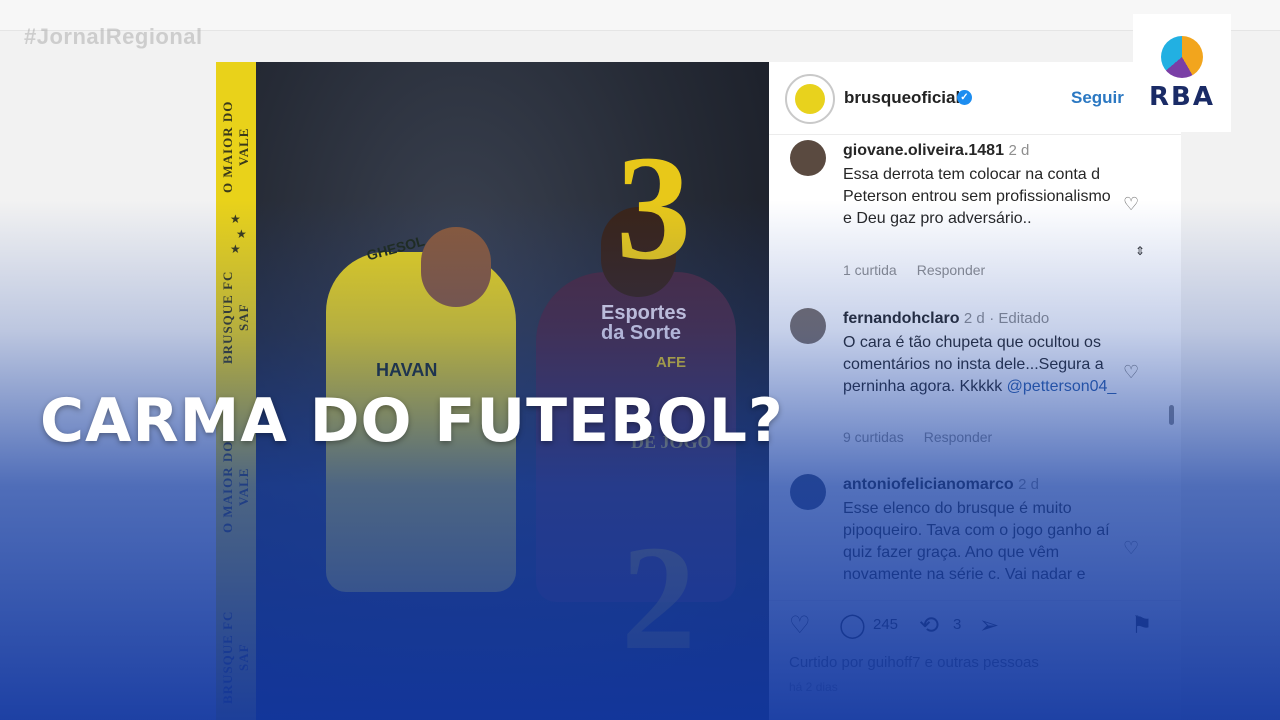 The image size is (1280, 720). What do you see at coordinates (113, 36) in the screenshot?
I see `hashtag-watermark: #JornalRegional` at bounding box center [113, 36].